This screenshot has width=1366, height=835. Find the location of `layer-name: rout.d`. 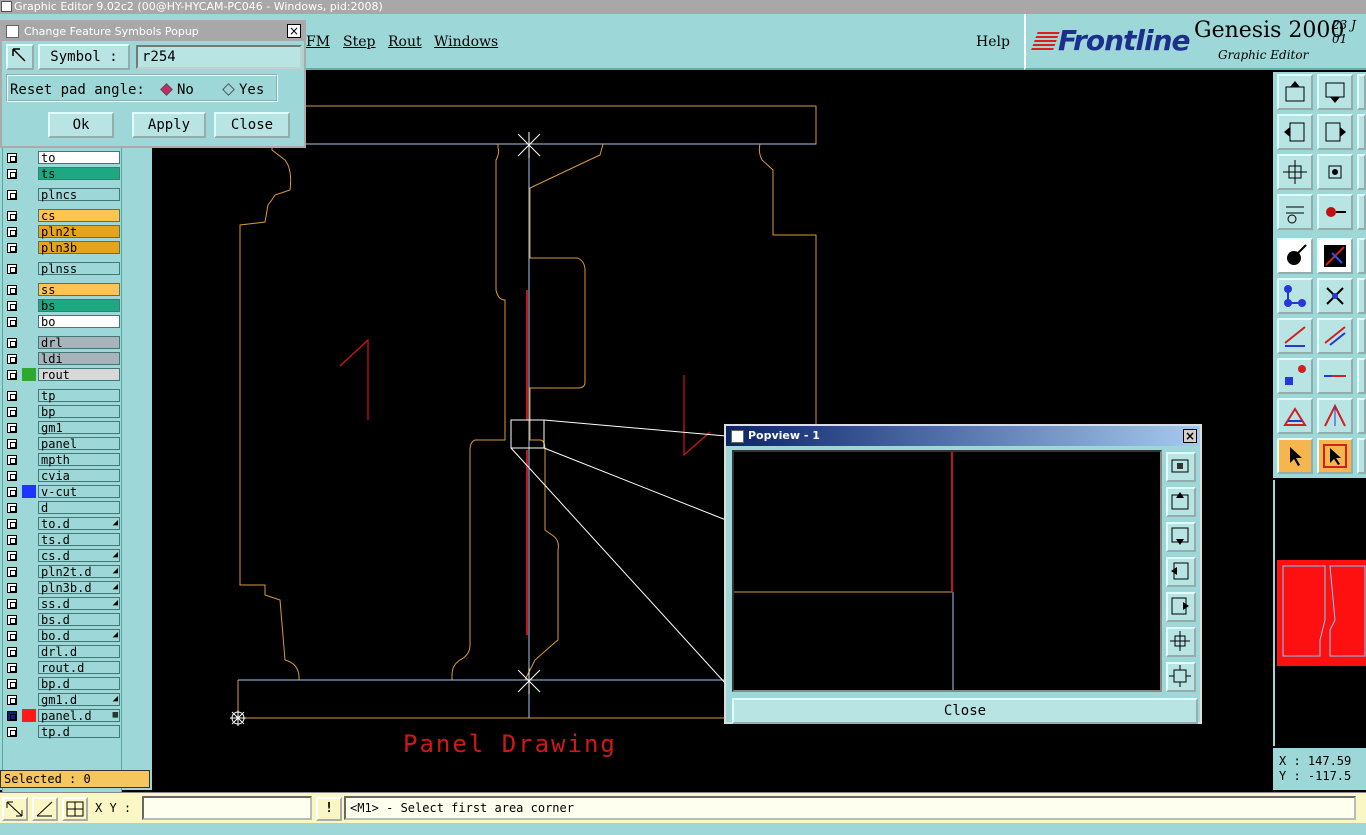

layer-name: rout.d is located at coordinates (79, 668).